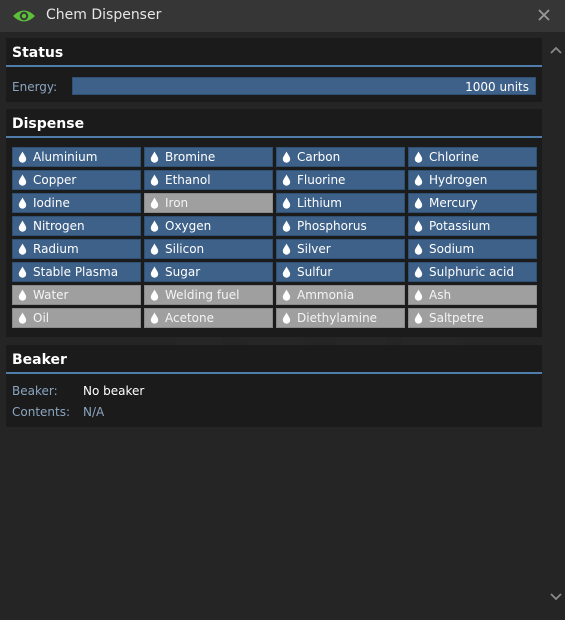 The image size is (565, 620). What do you see at coordinates (472, 295) in the screenshot?
I see `dispense-ash-button: Ash` at bounding box center [472, 295].